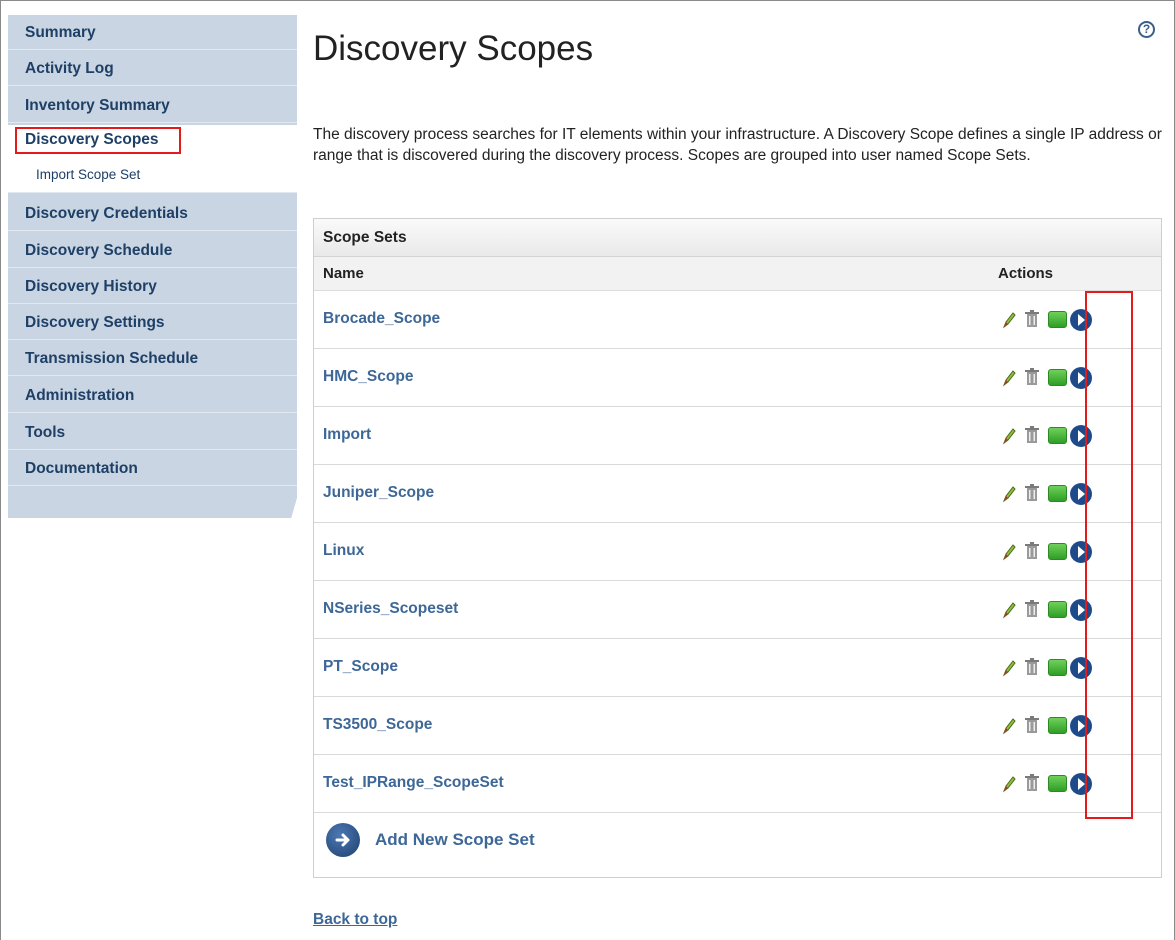 The image size is (1175, 940). What do you see at coordinates (453, 48) in the screenshot?
I see `page-title: Discovery Scopes` at bounding box center [453, 48].